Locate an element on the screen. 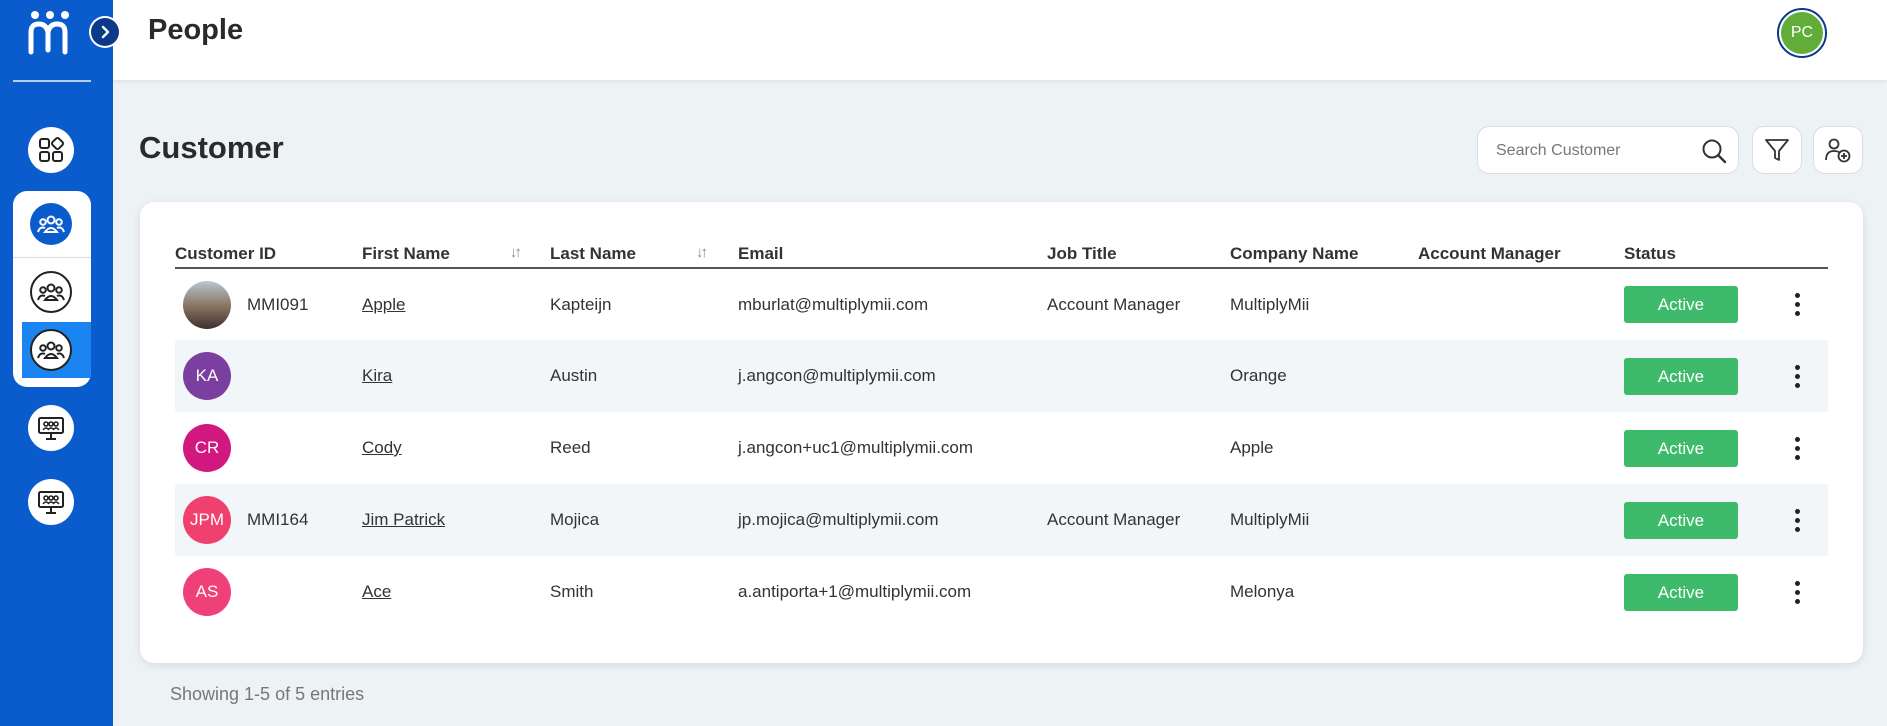 This screenshot has width=1887, height=726. last-name: Reed is located at coordinates (570, 447).